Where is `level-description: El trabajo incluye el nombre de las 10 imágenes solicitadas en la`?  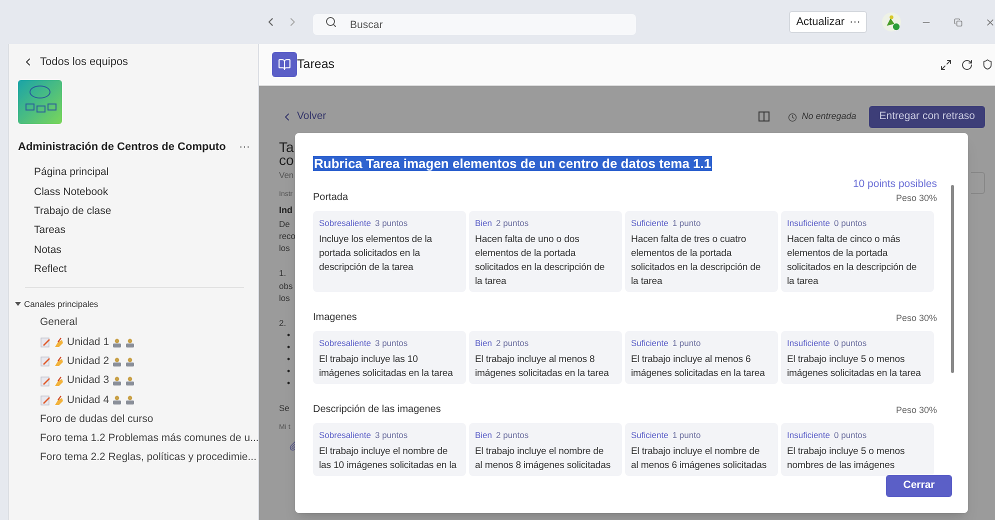
level-description: El trabajo incluye el nombre de las 10 imágenes solicitadas en la is located at coordinates (388, 459).